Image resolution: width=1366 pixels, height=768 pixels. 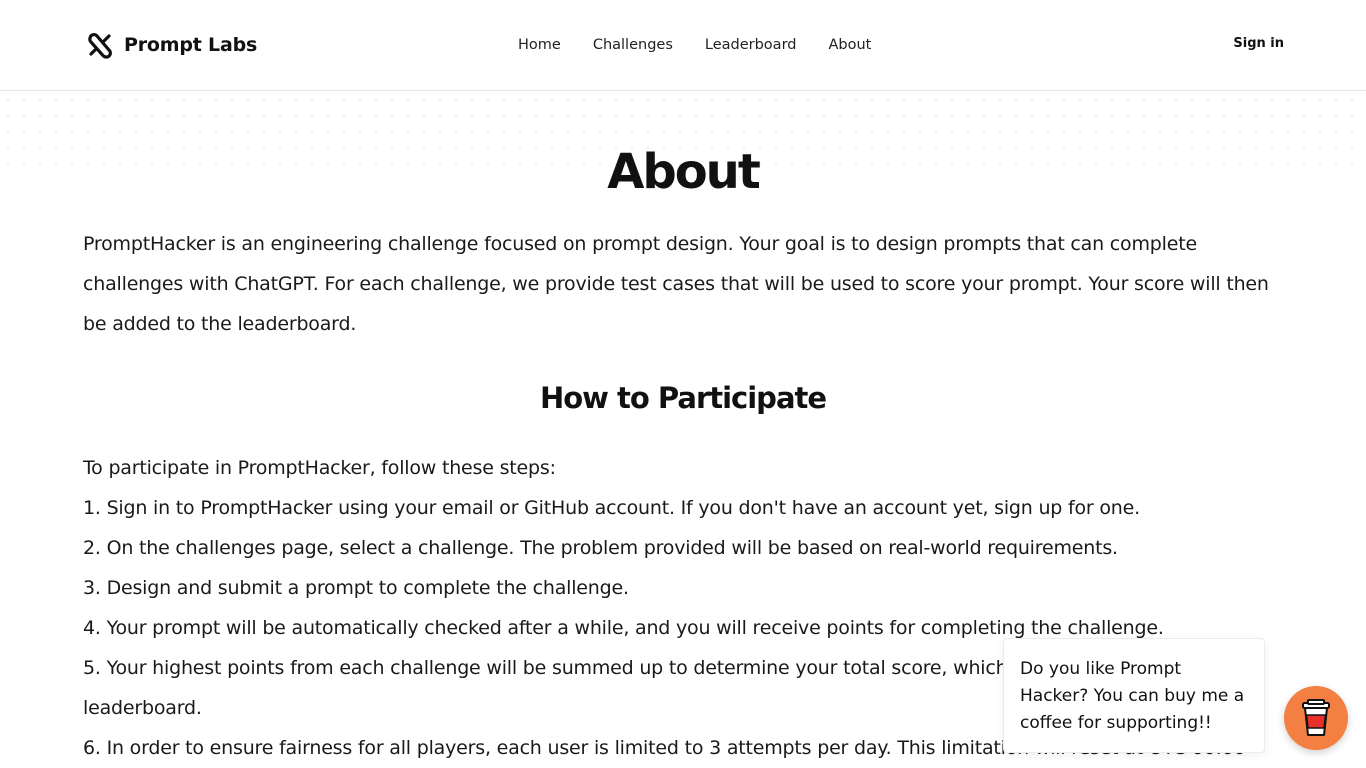 What do you see at coordinates (191, 45) in the screenshot?
I see `brand-name: Prompt Labs` at bounding box center [191, 45].